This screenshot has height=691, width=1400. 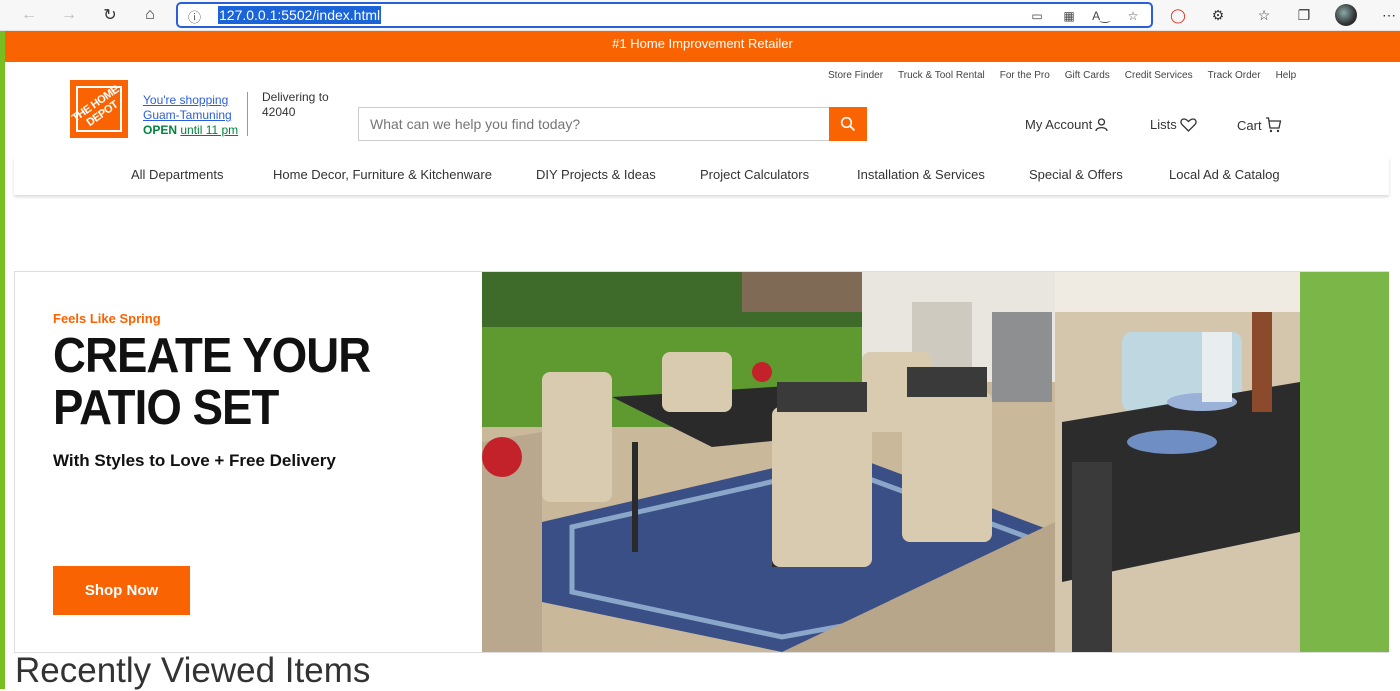 What do you see at coordinates (921, 174) in the screenshot?
I see `dept-installation-services: Installation & Services` at bounding box center [921, 174].